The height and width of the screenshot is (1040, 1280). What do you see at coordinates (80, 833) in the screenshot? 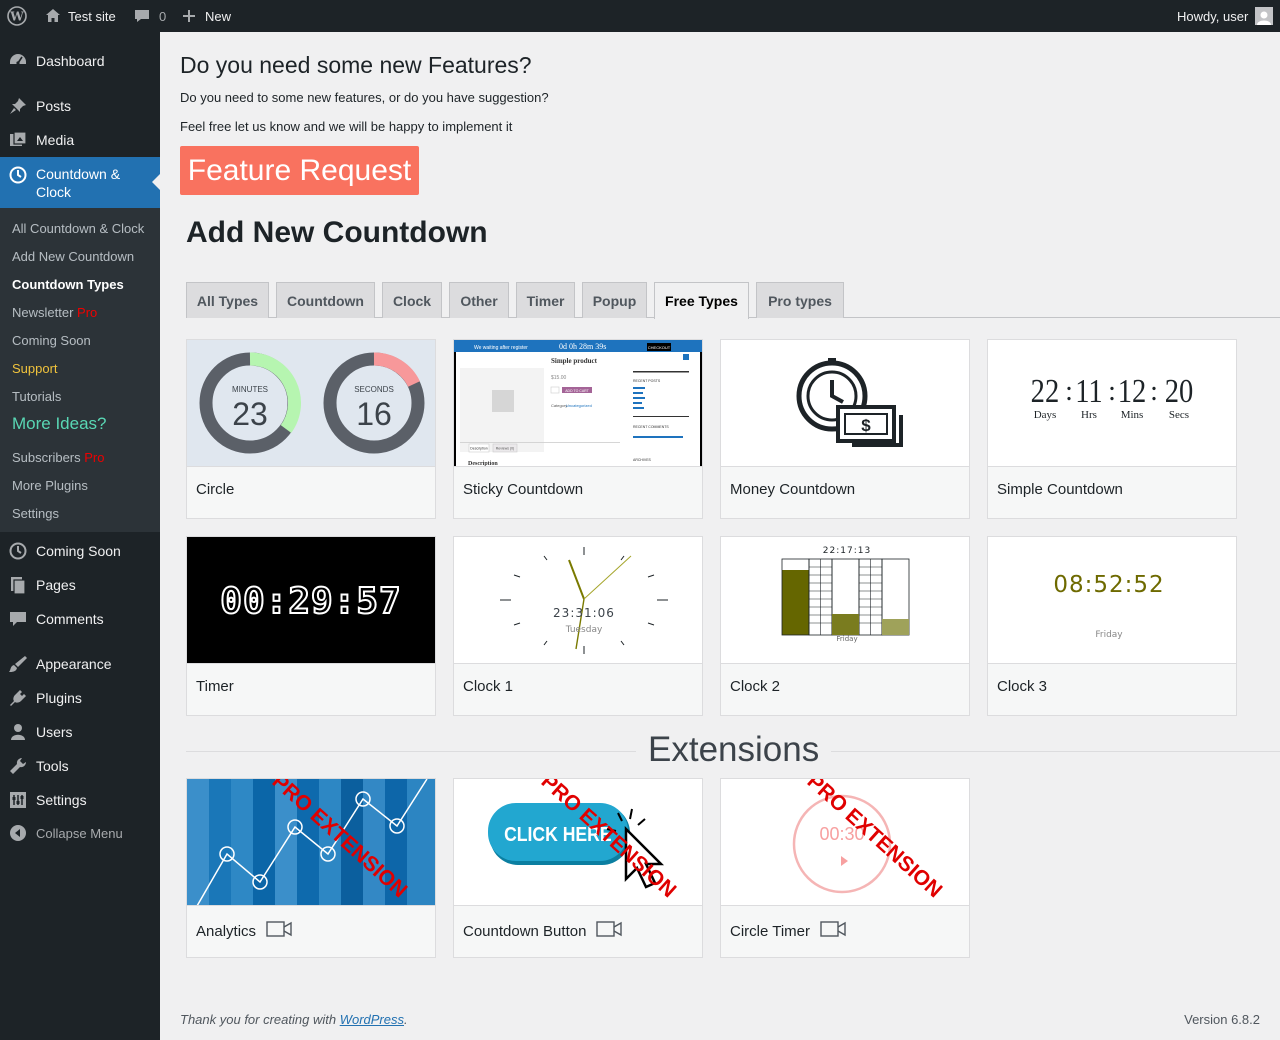
I see `collapse-menu-button: Collapse Menu` at bounding box center [80, 833].